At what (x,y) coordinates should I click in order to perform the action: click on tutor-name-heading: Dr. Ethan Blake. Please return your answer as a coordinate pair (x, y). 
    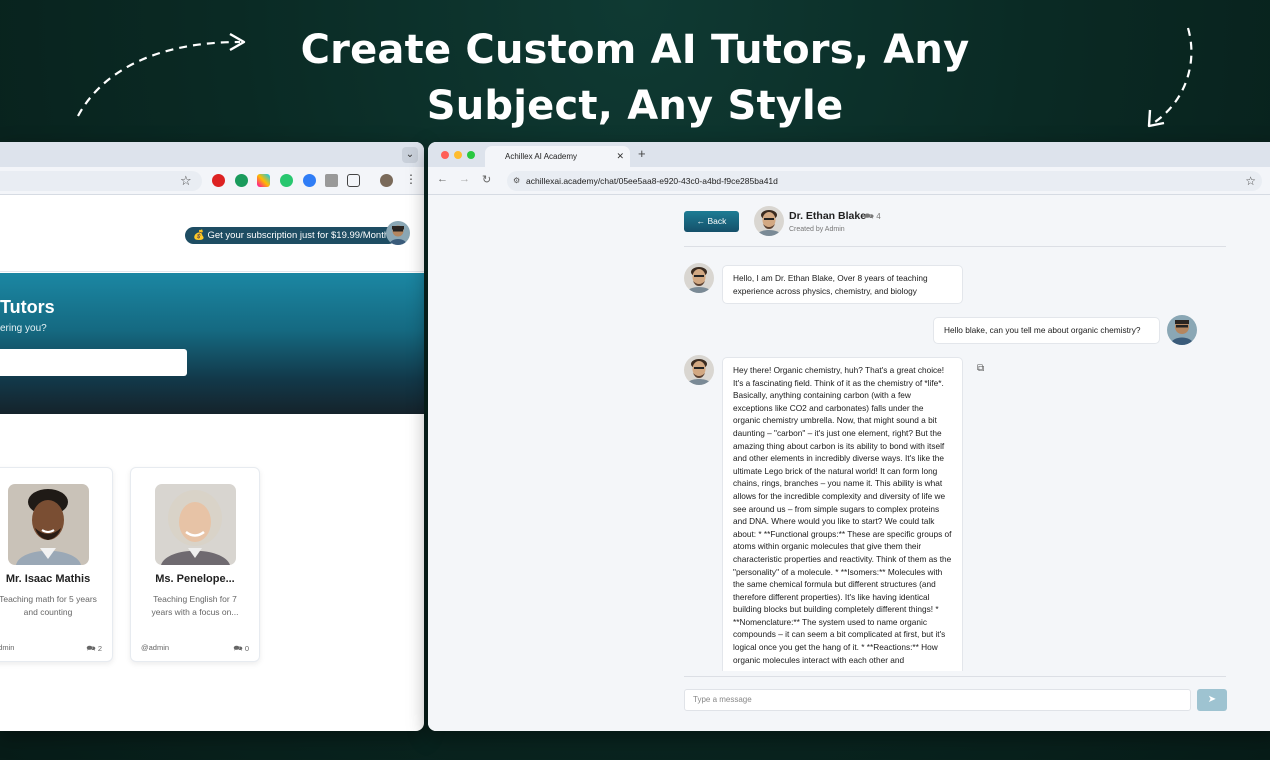
    Looking at the image, I should click on (828, 216).